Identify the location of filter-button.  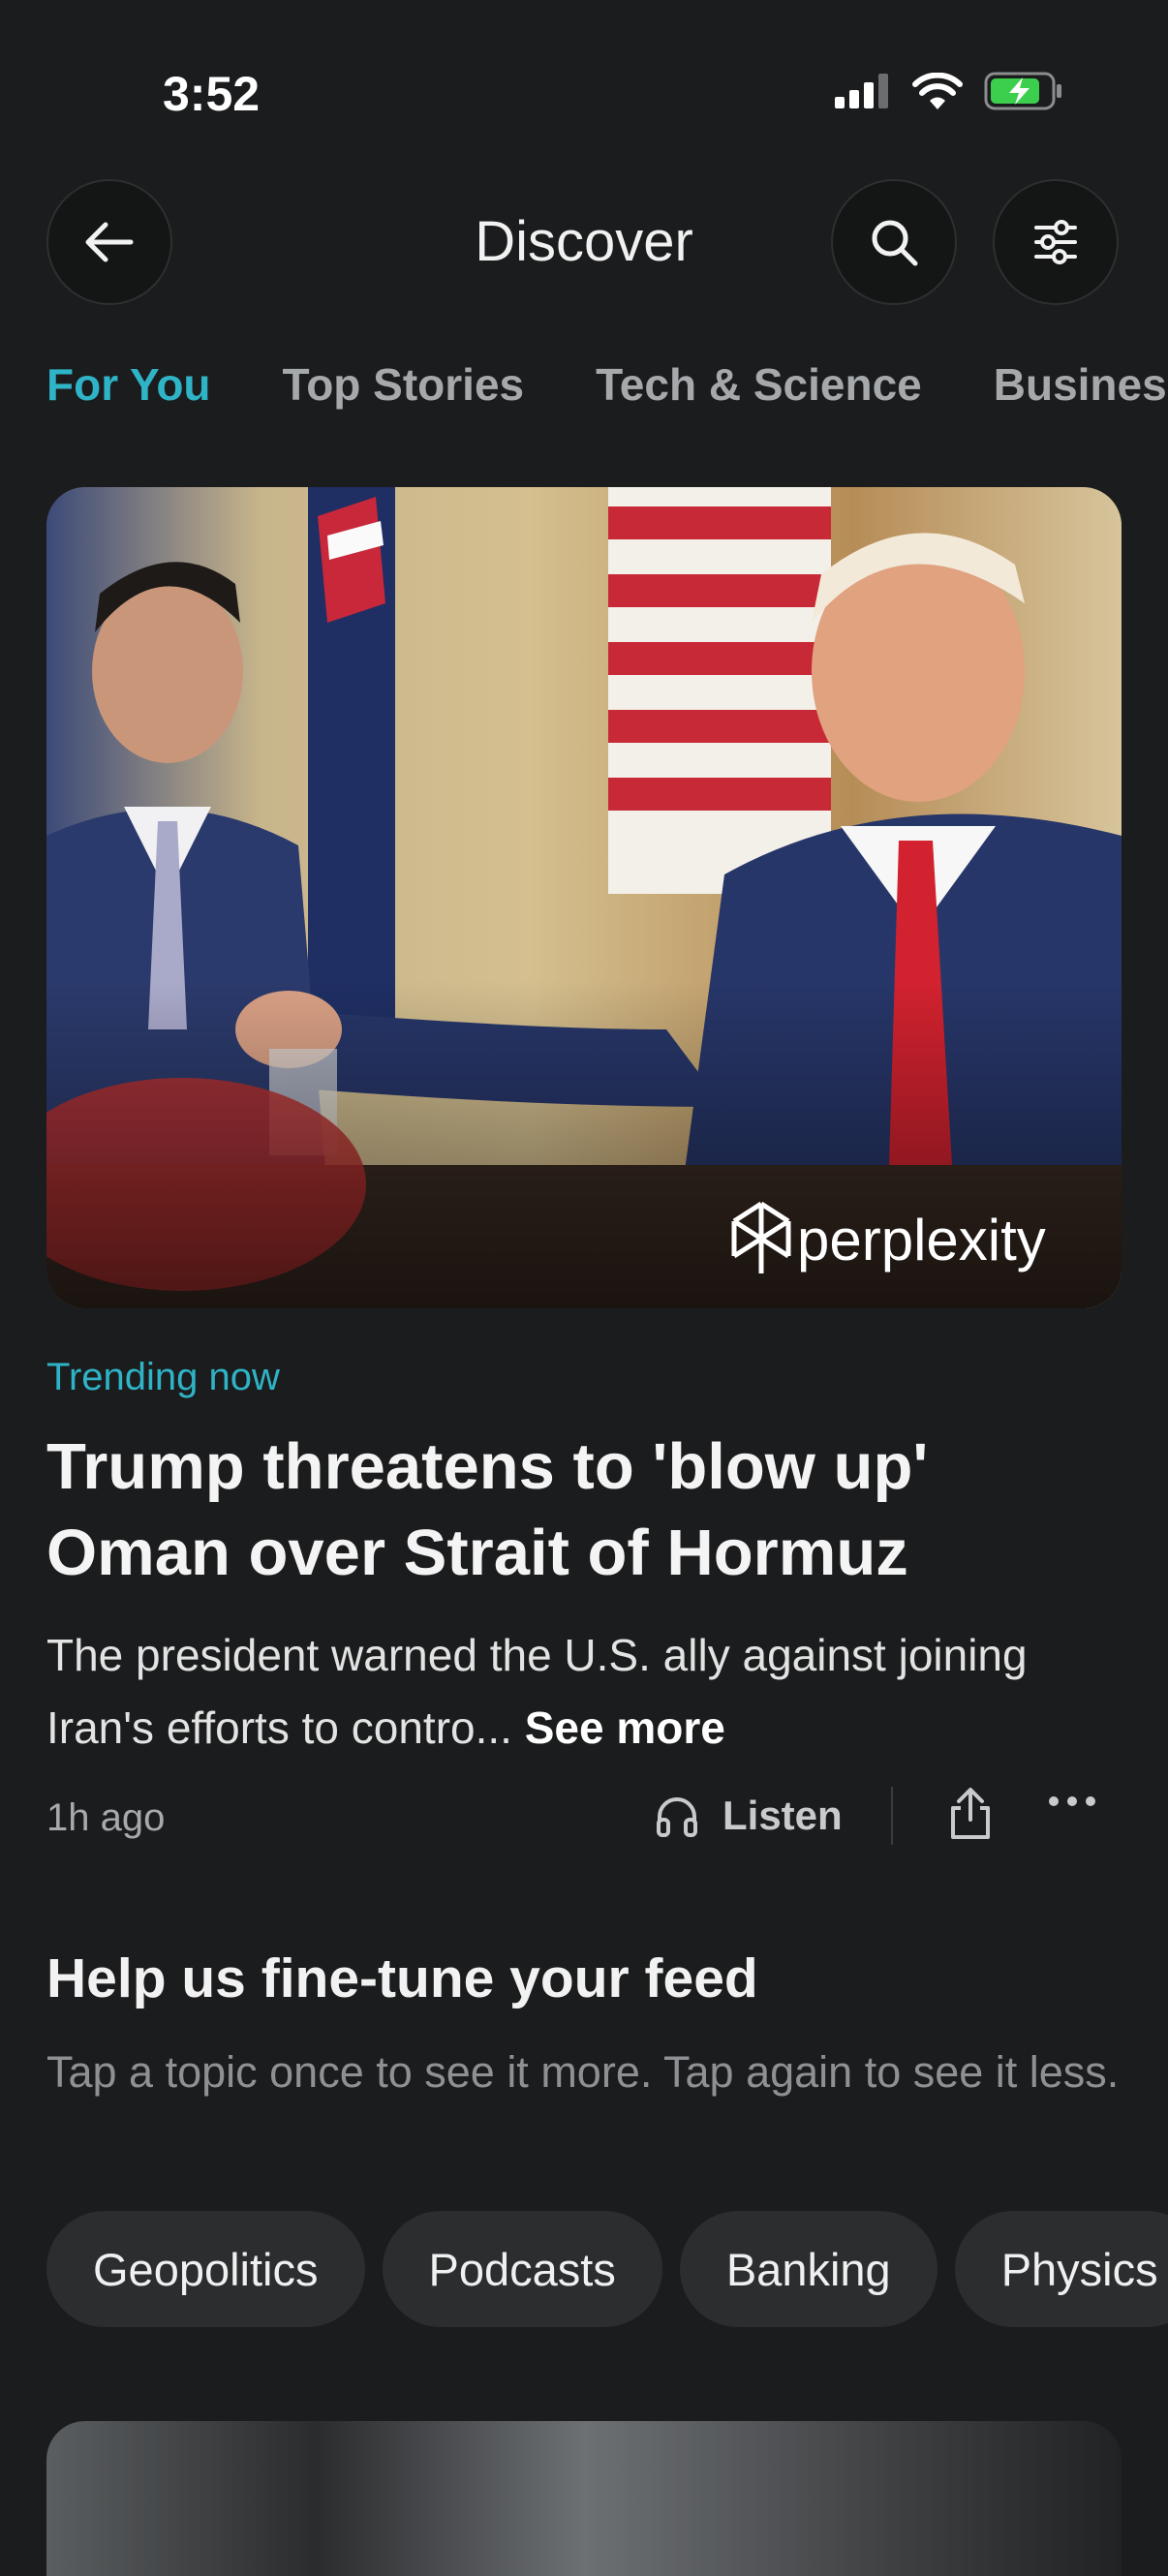
(1056, 242).